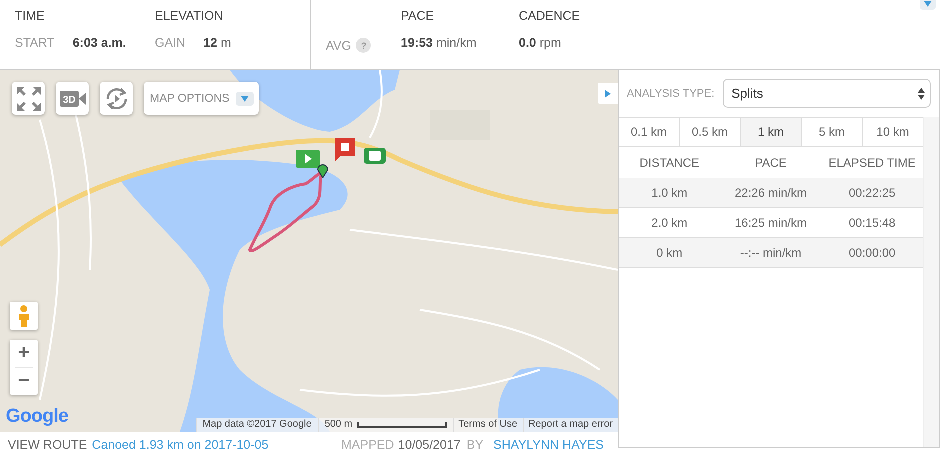 This screenshot has height=457, width=940. Describe the element at coordinates (201, 98) in the screenshot. I see `map-options-dropdown: MAP OPTIONS` at that location.